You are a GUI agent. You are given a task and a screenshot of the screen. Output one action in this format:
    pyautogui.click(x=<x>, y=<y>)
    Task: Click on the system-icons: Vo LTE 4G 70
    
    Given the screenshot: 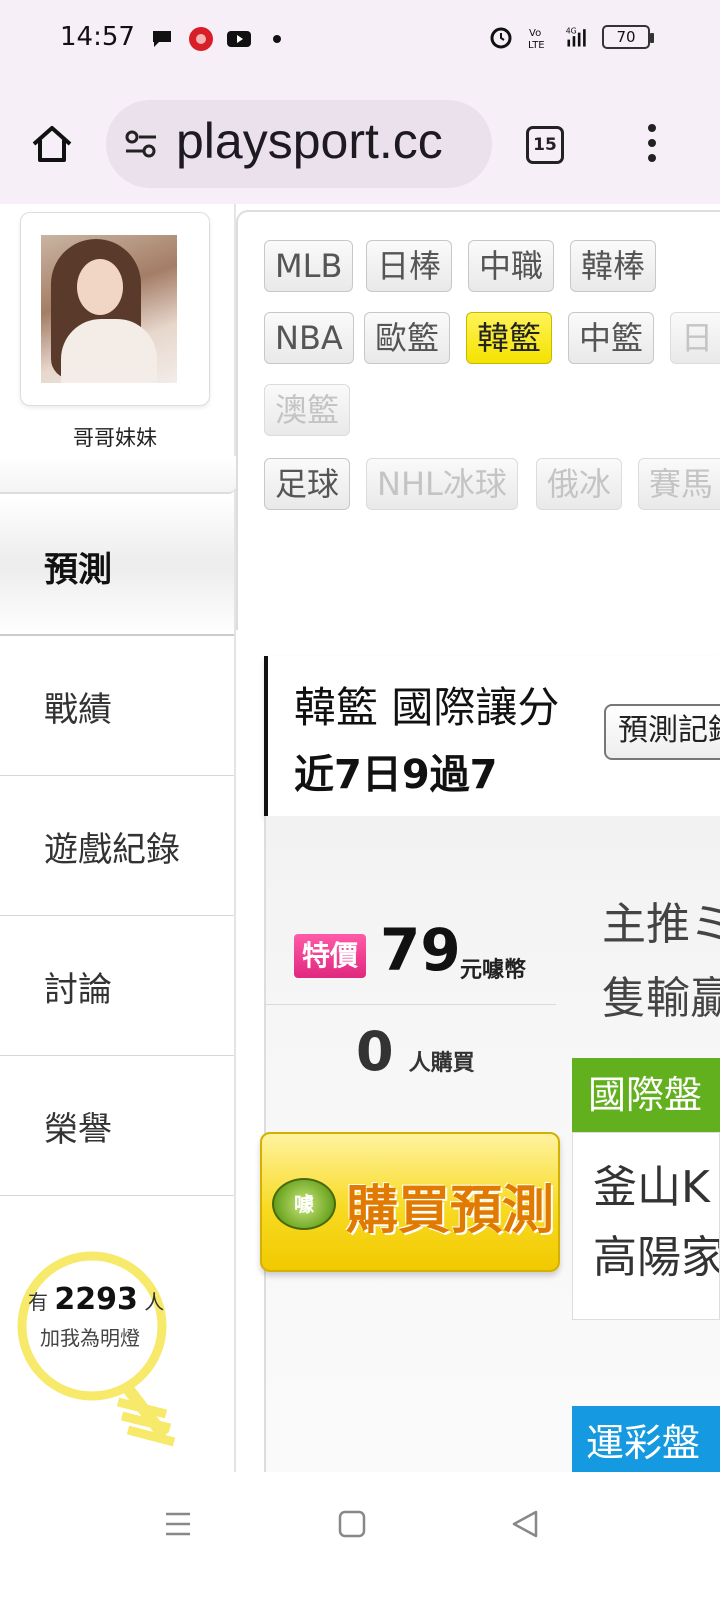 What is the action you would take?
    pyautogui.click(x=571, y=37)
    